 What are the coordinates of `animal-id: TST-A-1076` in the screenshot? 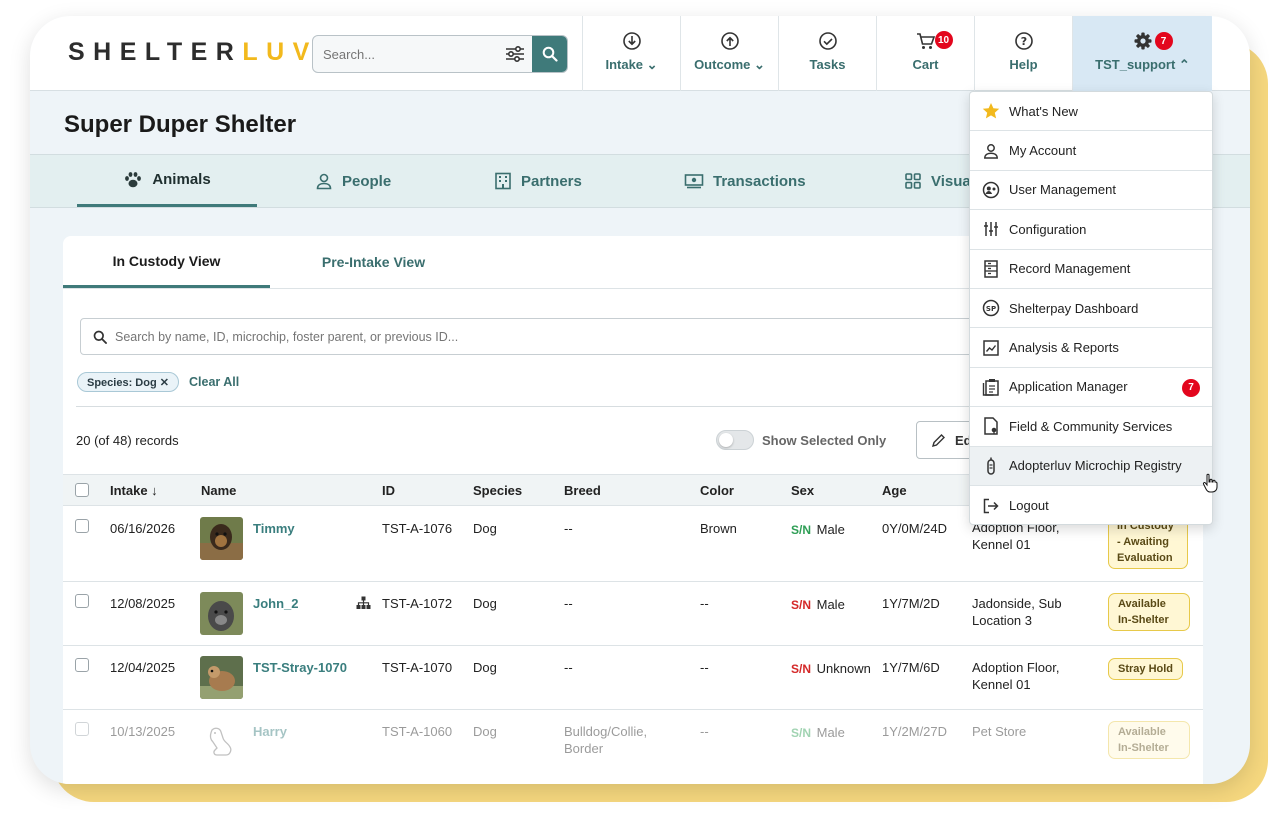 It's located at (417, 528).